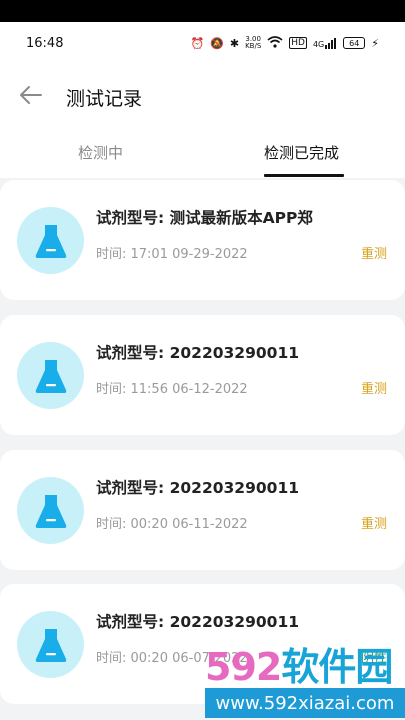 The height and width of the screenshot is (720, 405). I want to click on record-title: 试剂型号: 测试最新版本APP郑, so click(204, 218).